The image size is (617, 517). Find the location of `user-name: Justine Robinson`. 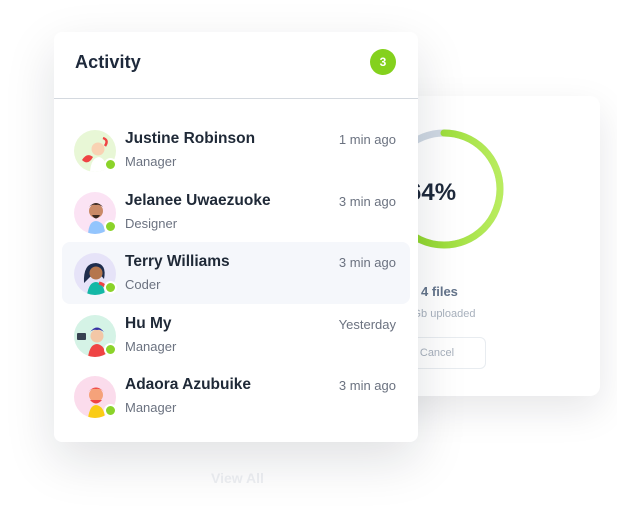

user-name: Justine Robinson is located at coordinates (190, 138).